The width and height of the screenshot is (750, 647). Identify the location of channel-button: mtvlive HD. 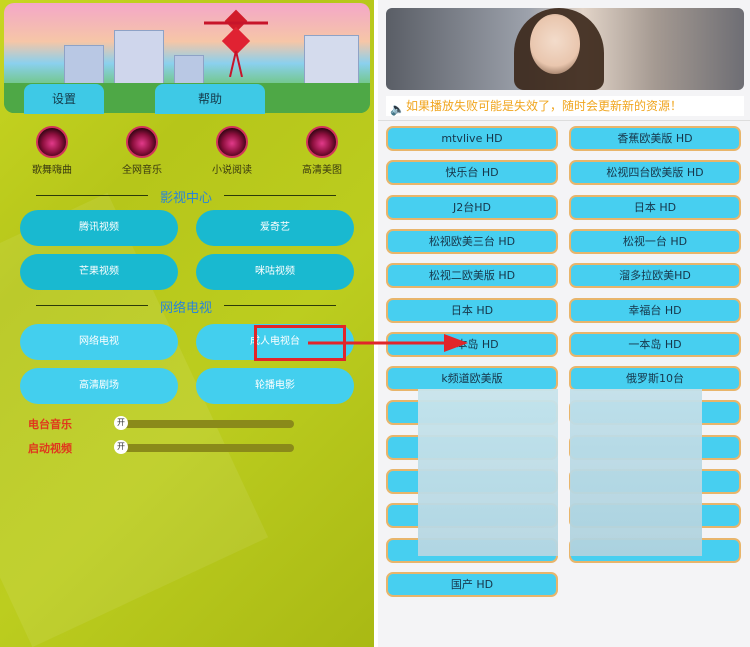
(472, 138).